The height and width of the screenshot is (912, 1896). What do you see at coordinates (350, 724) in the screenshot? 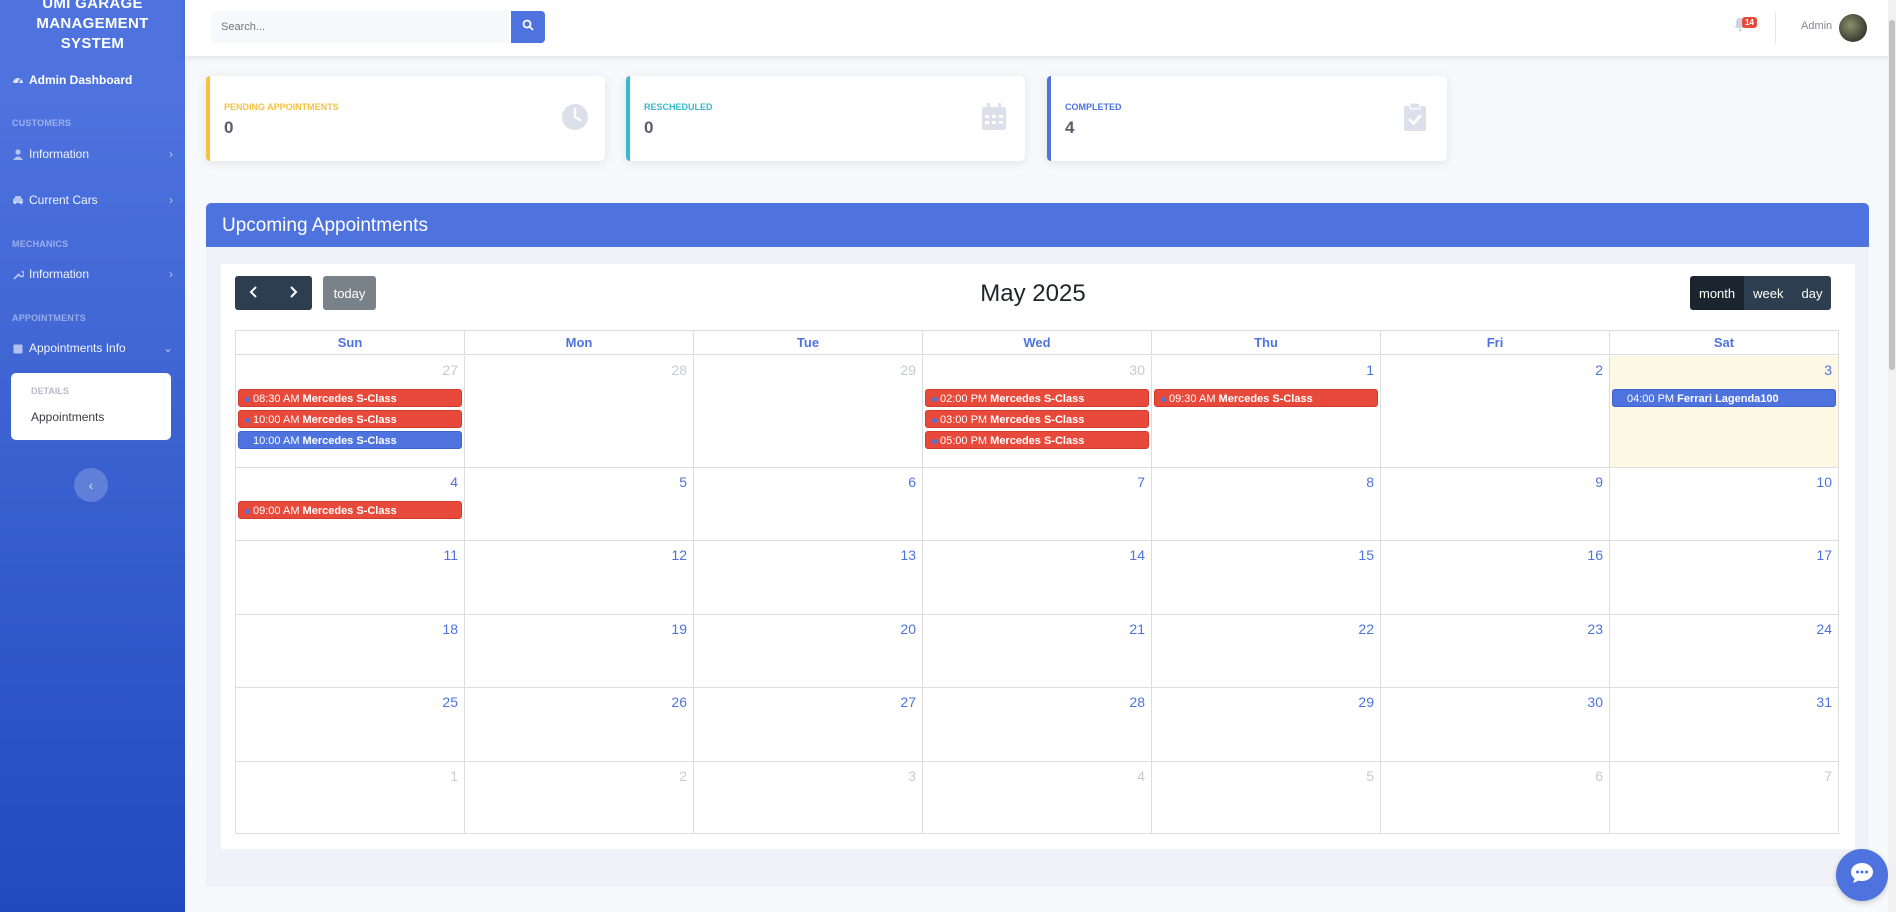
I see `calendar-day-cell: 25` at bounding box center [350, 724].